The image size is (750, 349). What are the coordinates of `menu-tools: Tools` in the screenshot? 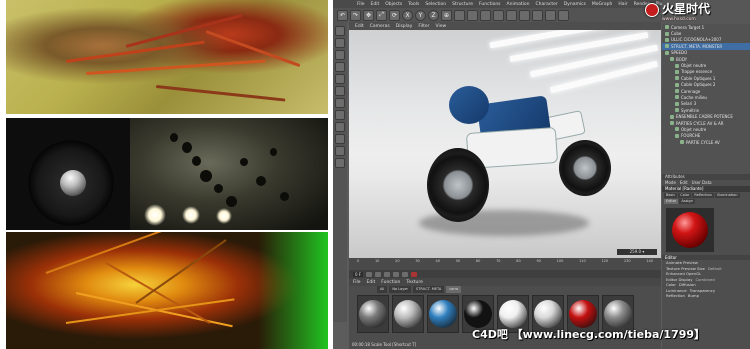 It's located at (413, 4).